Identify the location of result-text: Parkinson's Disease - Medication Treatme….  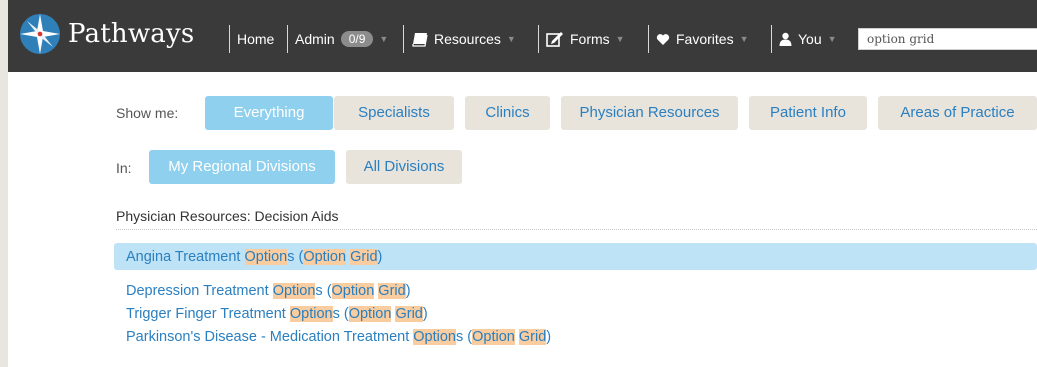
(339, 337).